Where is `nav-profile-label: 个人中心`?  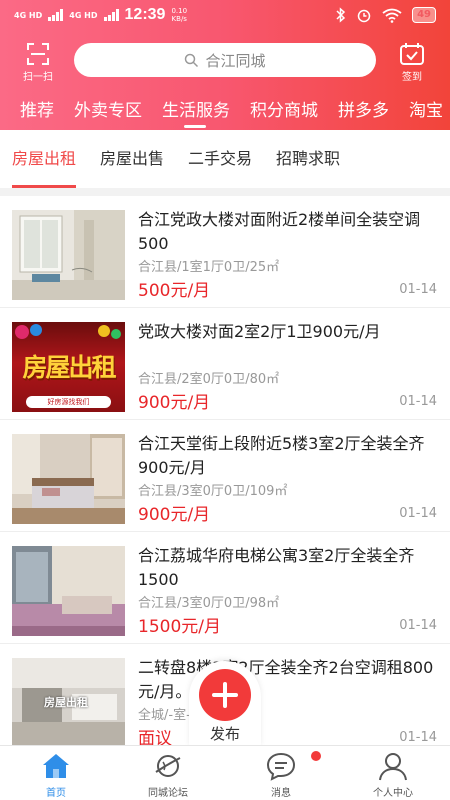 nav-profile-label: 个人中心 is located at coordinates (393, 793).